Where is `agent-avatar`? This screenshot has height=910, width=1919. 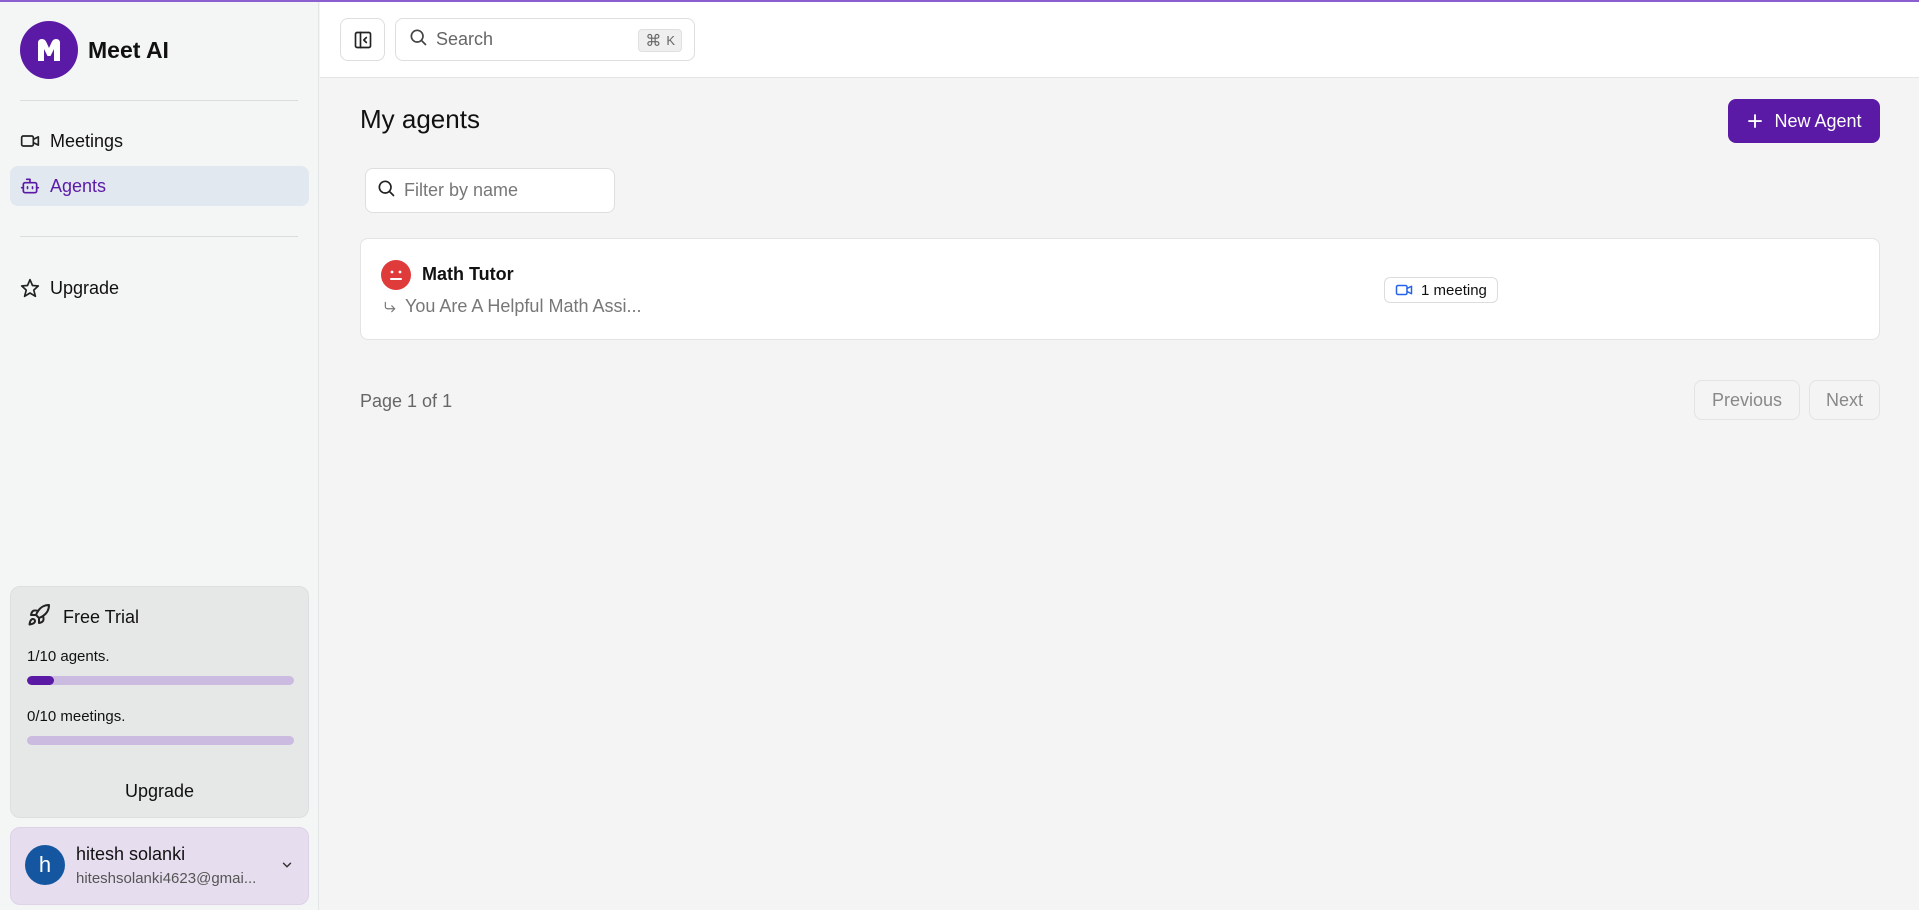 agent-avatar is located at coordinates (396, 275).